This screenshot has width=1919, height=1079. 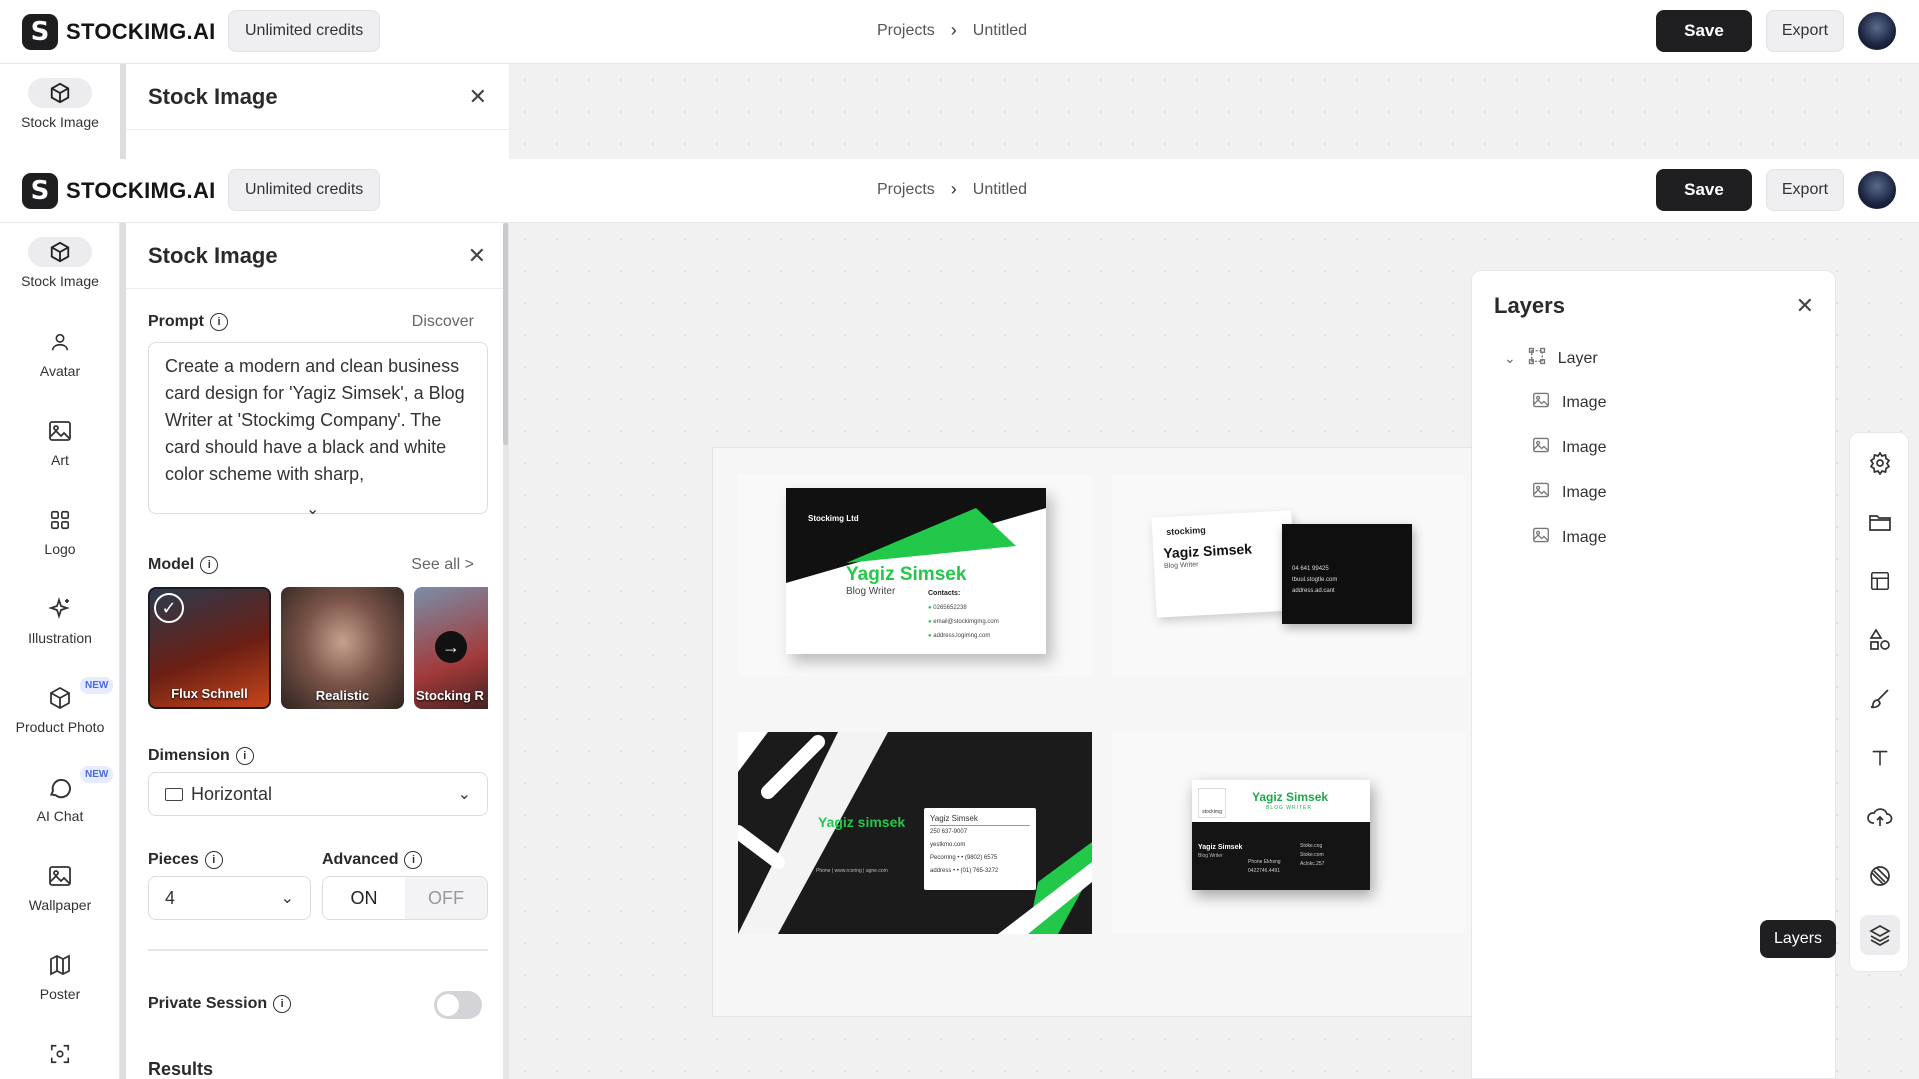 I want to click on ghost-breadcrumb: Projects › Untitled, so click(x=952, y=30).